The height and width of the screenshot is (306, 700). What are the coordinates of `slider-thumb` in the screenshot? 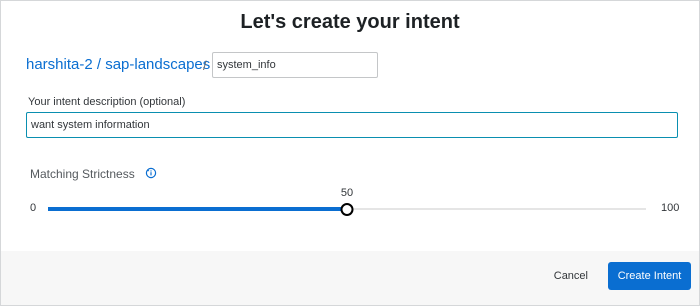 It's located at (347, 209).